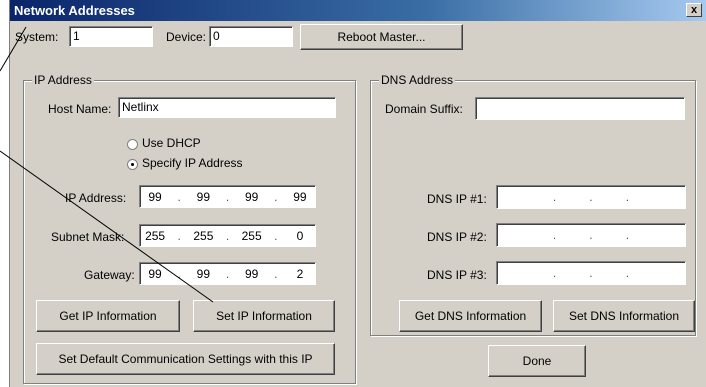 This screenshot has width=706, height=387. Describe the element at coordinates (470, 316) in the screenshot. I see `get-dns-information-button: Get DNS Information` at that location.